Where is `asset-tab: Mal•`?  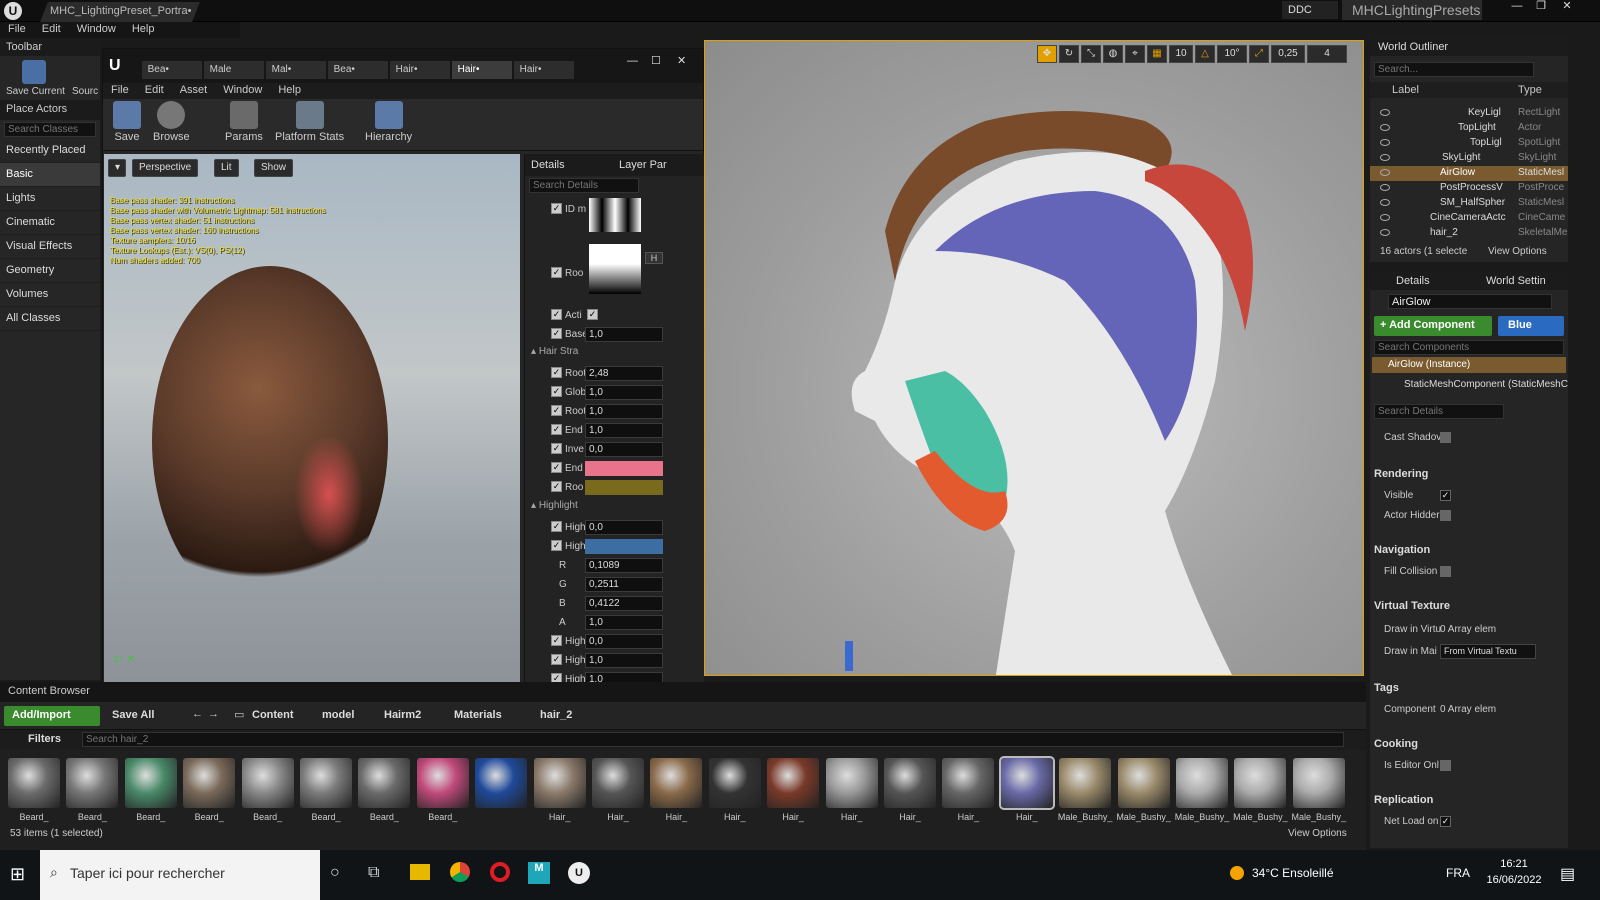
asset-tab: Mal• is located at coordinates (295, 70).